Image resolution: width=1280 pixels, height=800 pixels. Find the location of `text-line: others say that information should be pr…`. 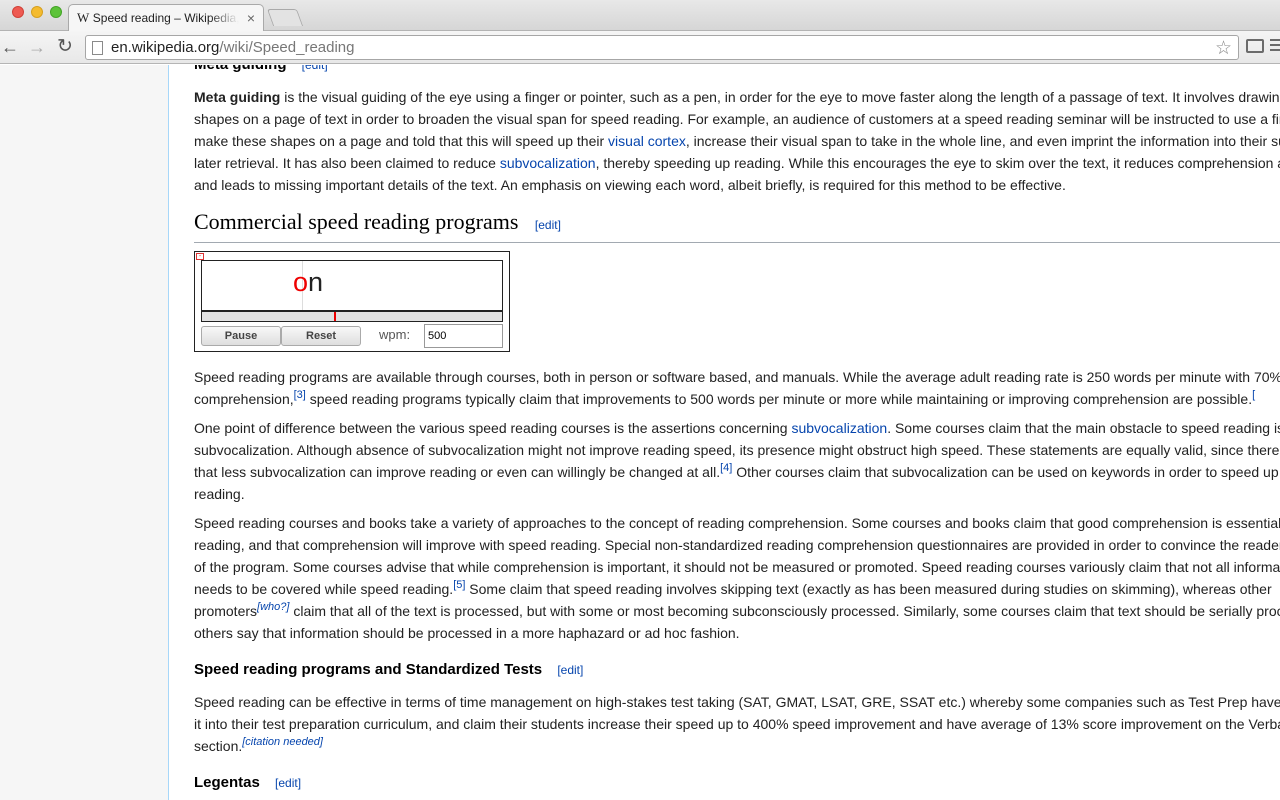

text-line: others say that information should be pr… is located at coordinates (467, 633).